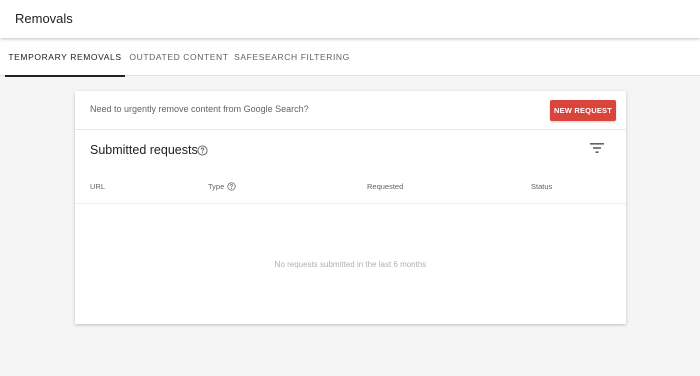  Describe the element at coordinates (350, 19) in the screenshot. I see `top-app-bar: Removals` at that location.